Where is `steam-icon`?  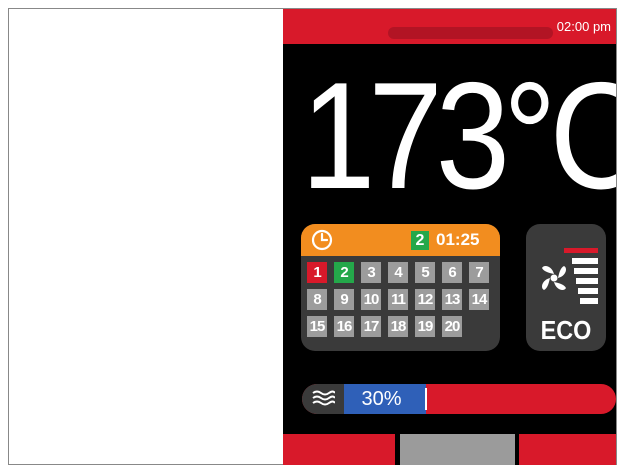
steam-icon is located at coordinates (323, 398).